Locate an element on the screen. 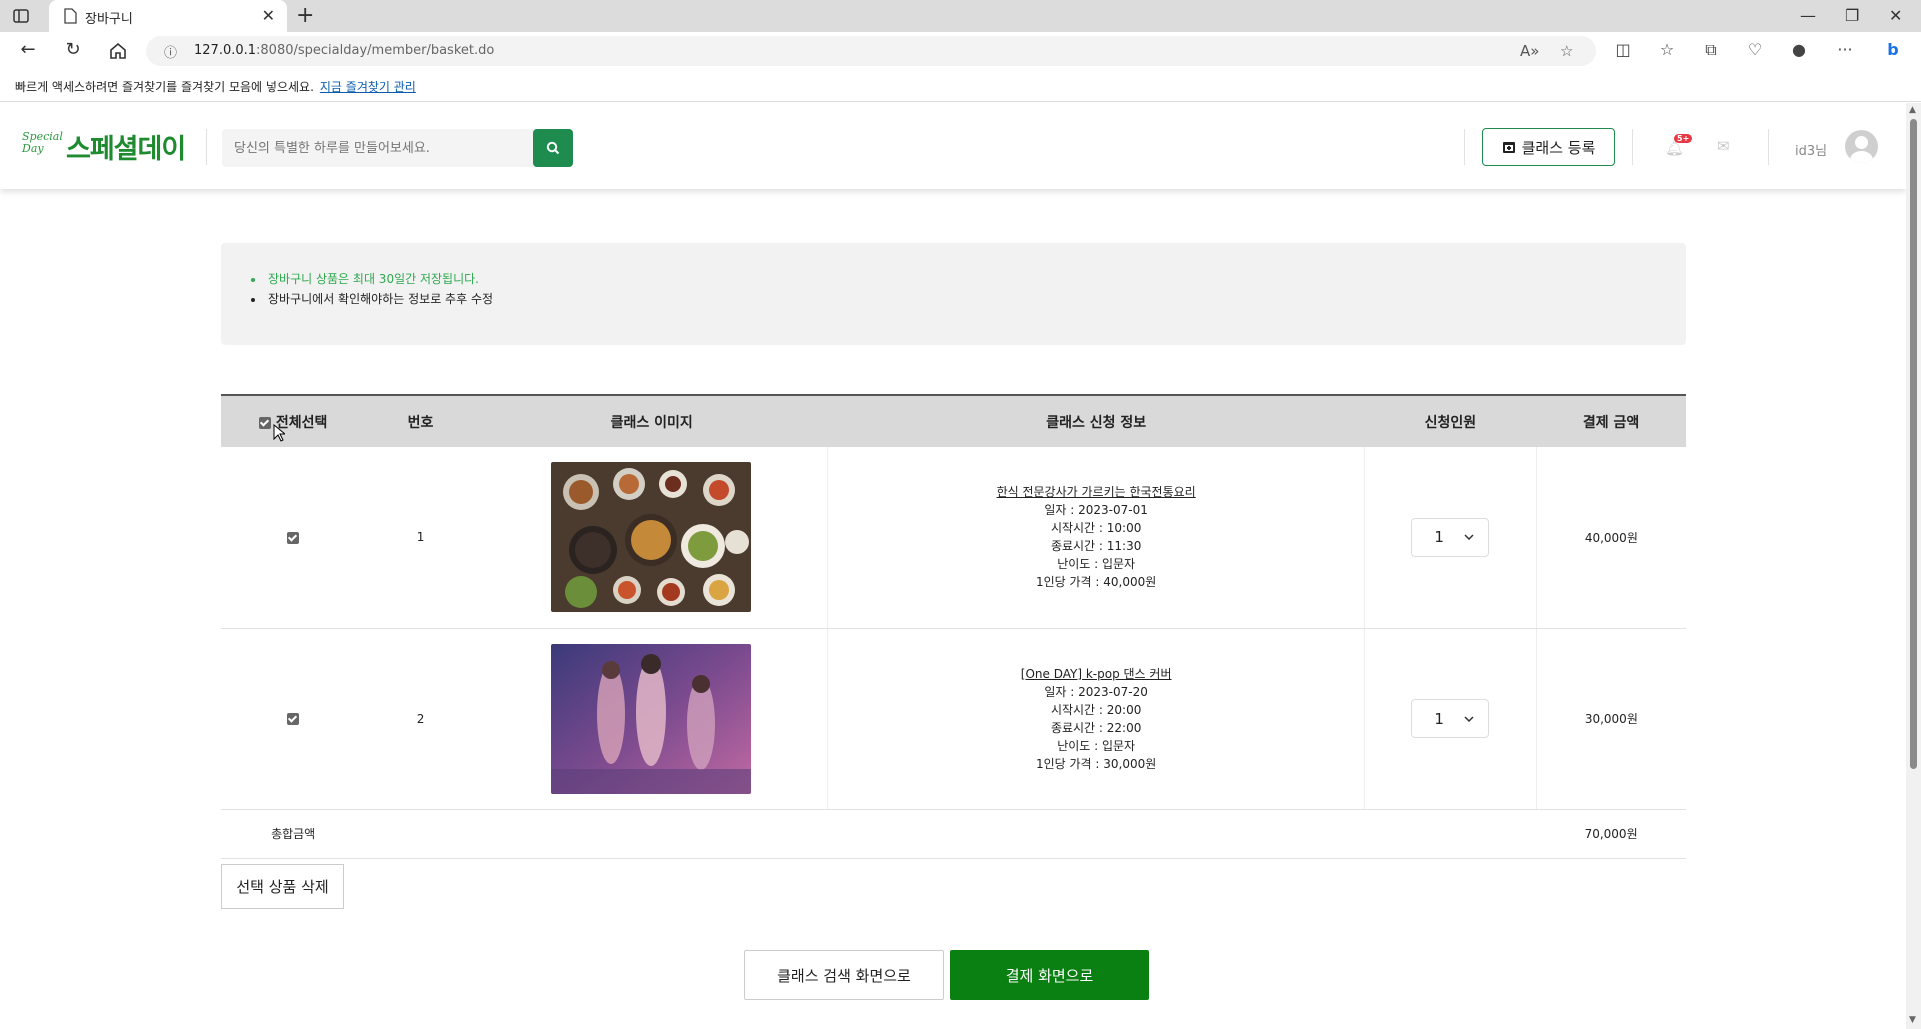 The image size is (1921, 1029). search-button is located at coordinates (553, 148).